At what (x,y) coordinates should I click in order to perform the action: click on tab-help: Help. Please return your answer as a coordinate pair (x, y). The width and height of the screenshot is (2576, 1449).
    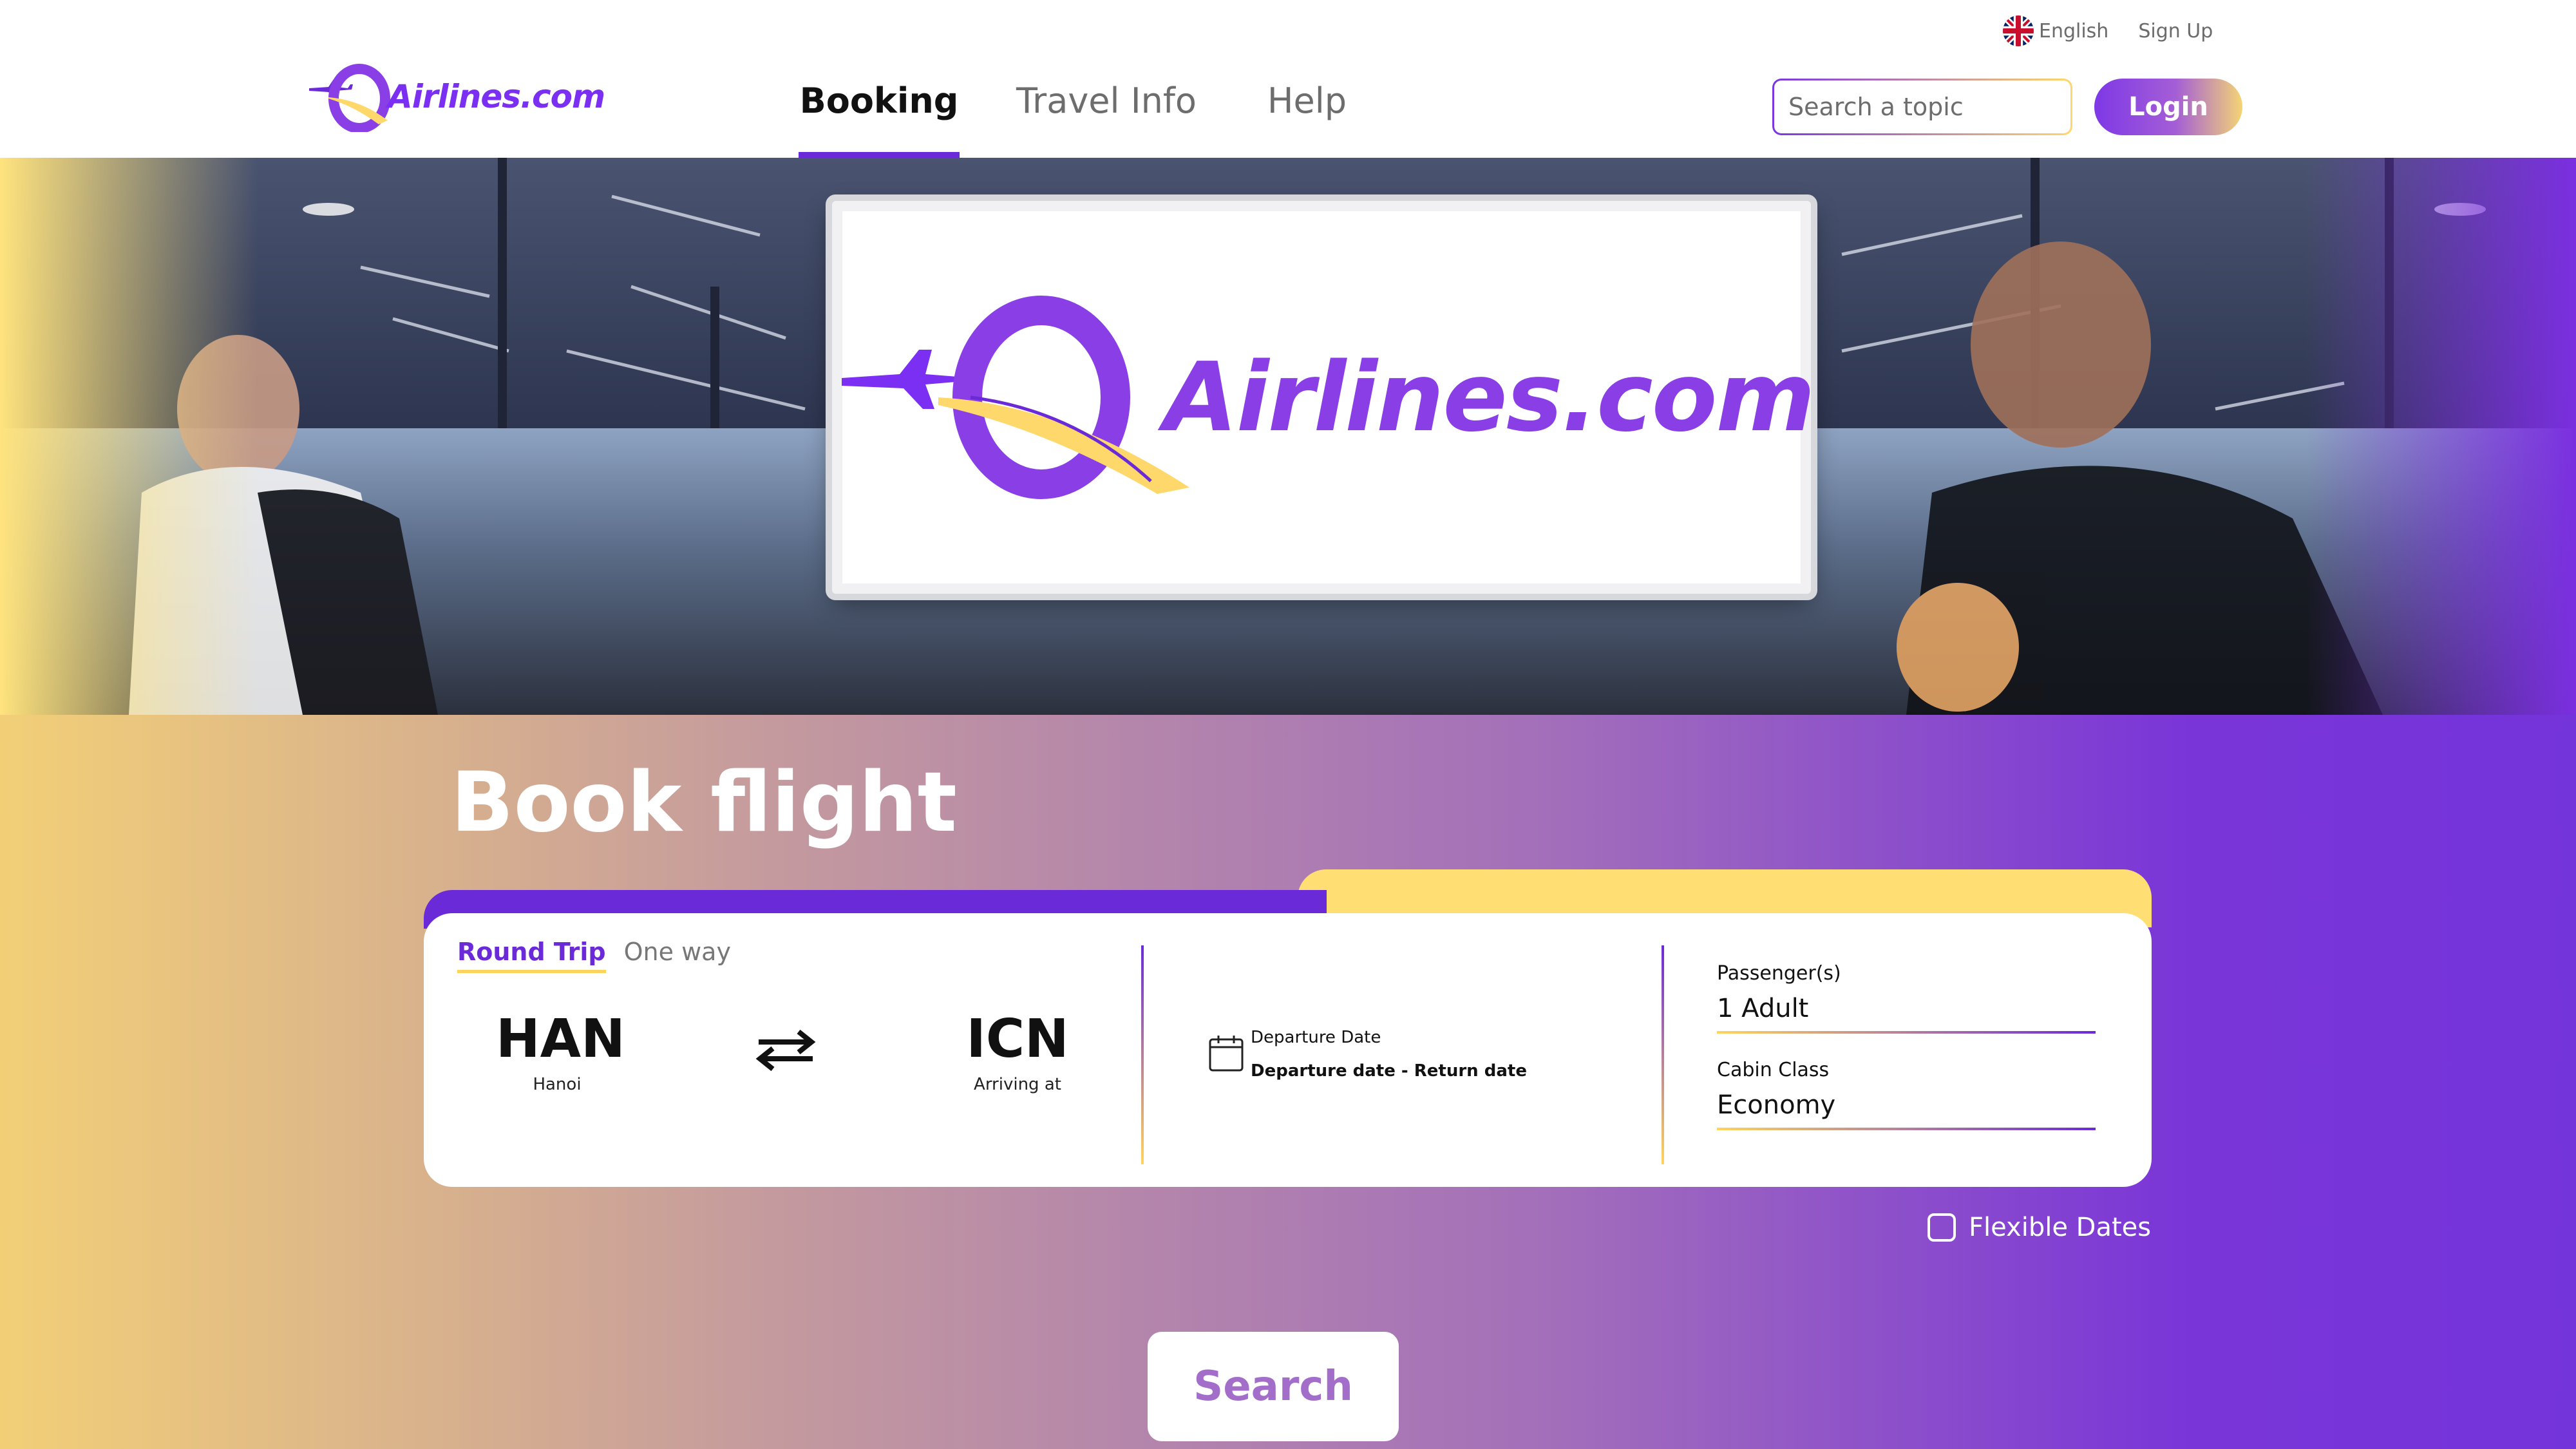
    Looking at the image, I should click on (1307, 120).